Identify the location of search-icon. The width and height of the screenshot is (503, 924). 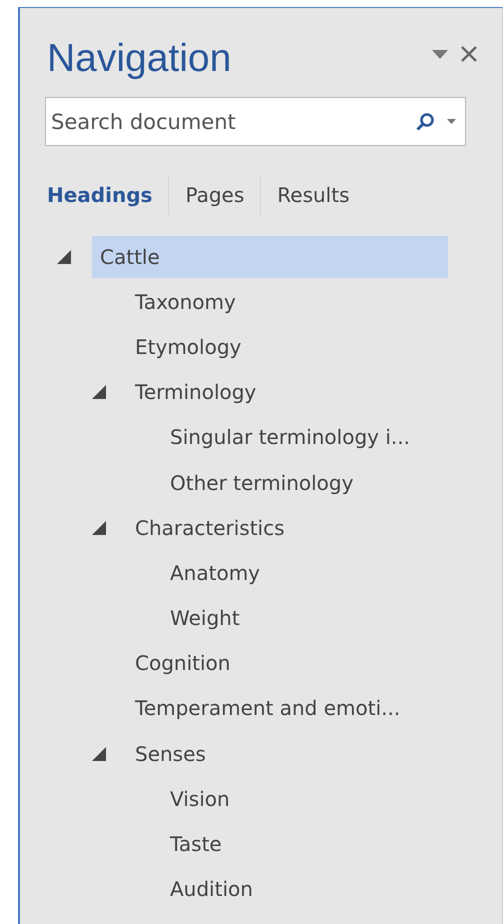
(425, 122).